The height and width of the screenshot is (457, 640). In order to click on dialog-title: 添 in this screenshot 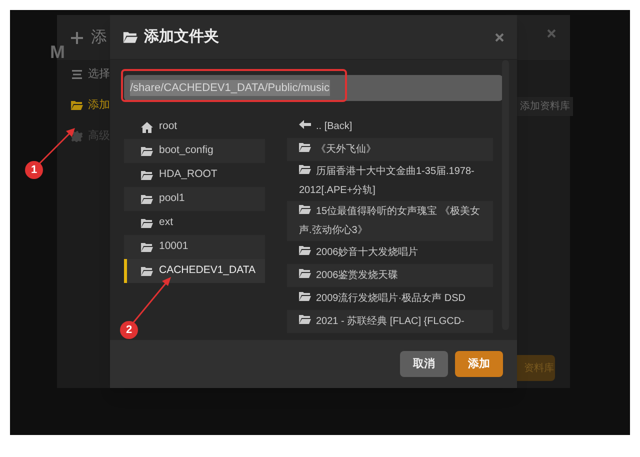, I will do `click(99, 38)`.